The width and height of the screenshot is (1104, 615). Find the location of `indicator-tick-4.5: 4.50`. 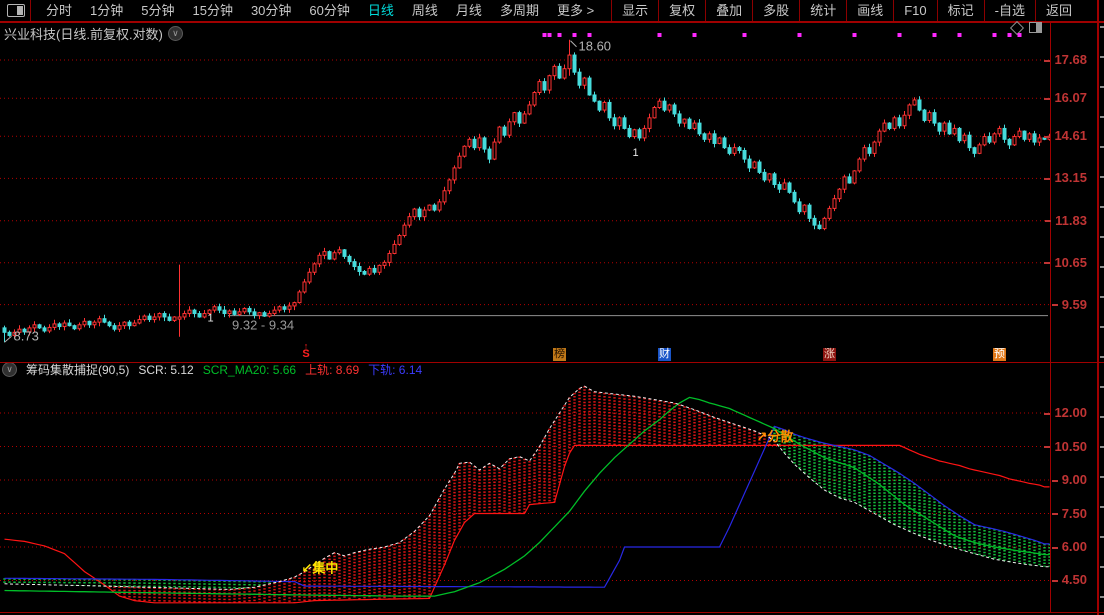

indicator-tick-4.5: 4.50 is located at coordinates (1069, 579).